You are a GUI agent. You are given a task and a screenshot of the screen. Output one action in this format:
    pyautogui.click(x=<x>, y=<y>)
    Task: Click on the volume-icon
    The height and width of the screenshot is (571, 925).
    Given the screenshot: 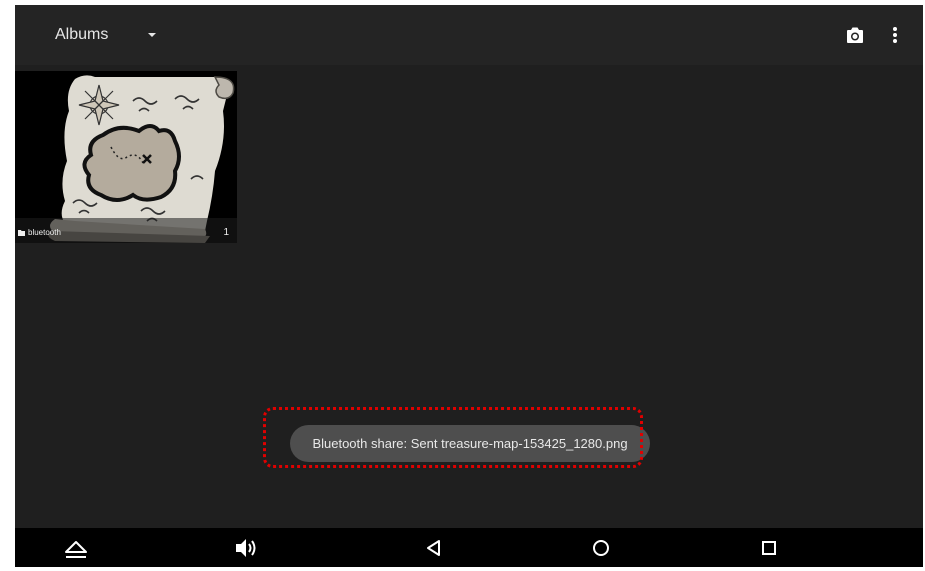 What is the action you would take?
    pyautogui.click(x=246, y=548)
    